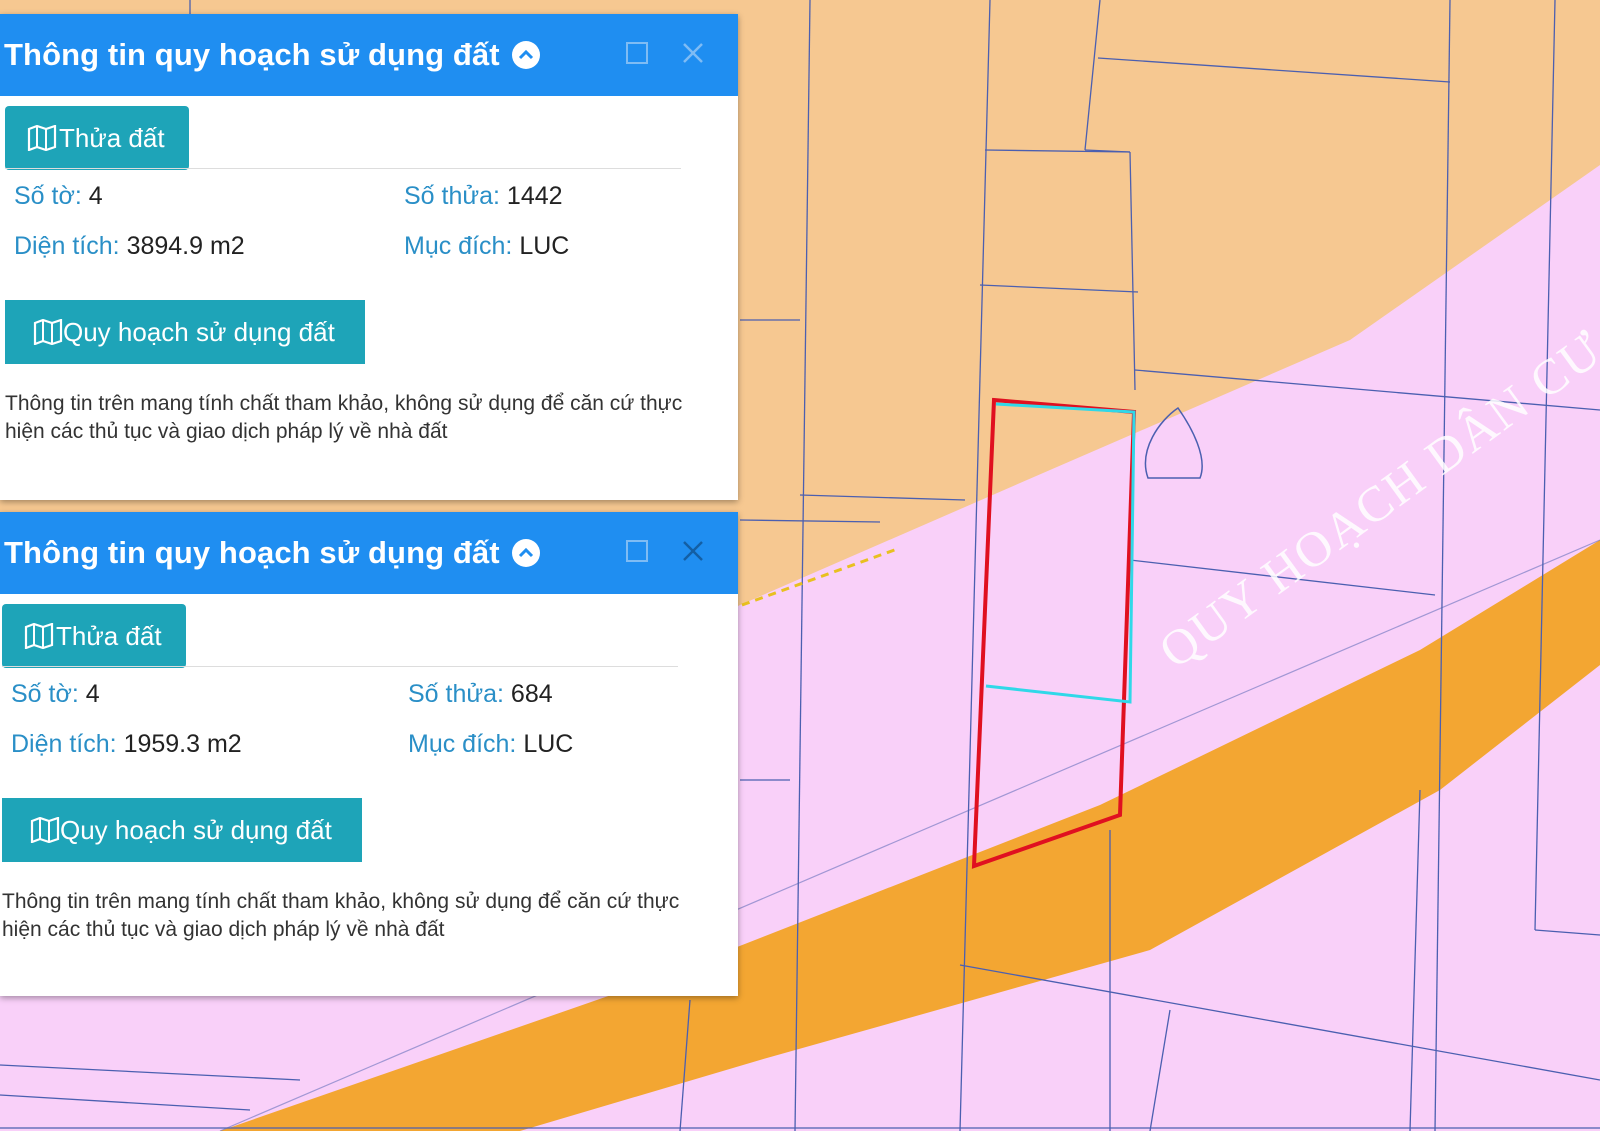  I want to click on so-thua-value: 1442, so click(534, 196).